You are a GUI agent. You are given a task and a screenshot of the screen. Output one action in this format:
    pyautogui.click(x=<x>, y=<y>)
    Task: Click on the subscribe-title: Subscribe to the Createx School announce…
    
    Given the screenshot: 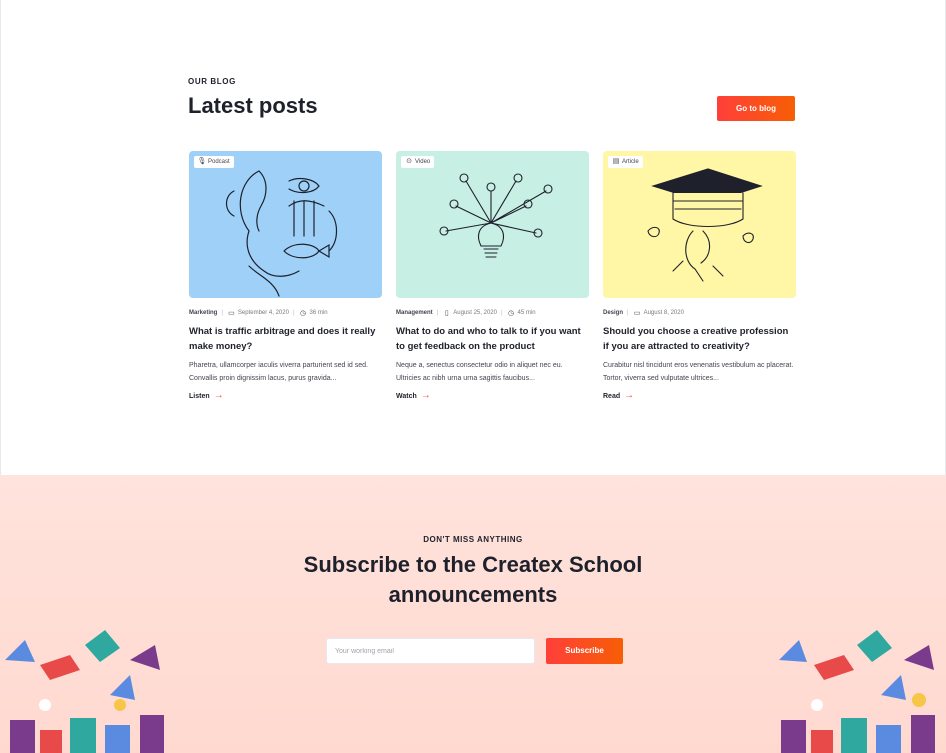 What is the action you would take?
    pyautogui.click(x=473, y=579)
    